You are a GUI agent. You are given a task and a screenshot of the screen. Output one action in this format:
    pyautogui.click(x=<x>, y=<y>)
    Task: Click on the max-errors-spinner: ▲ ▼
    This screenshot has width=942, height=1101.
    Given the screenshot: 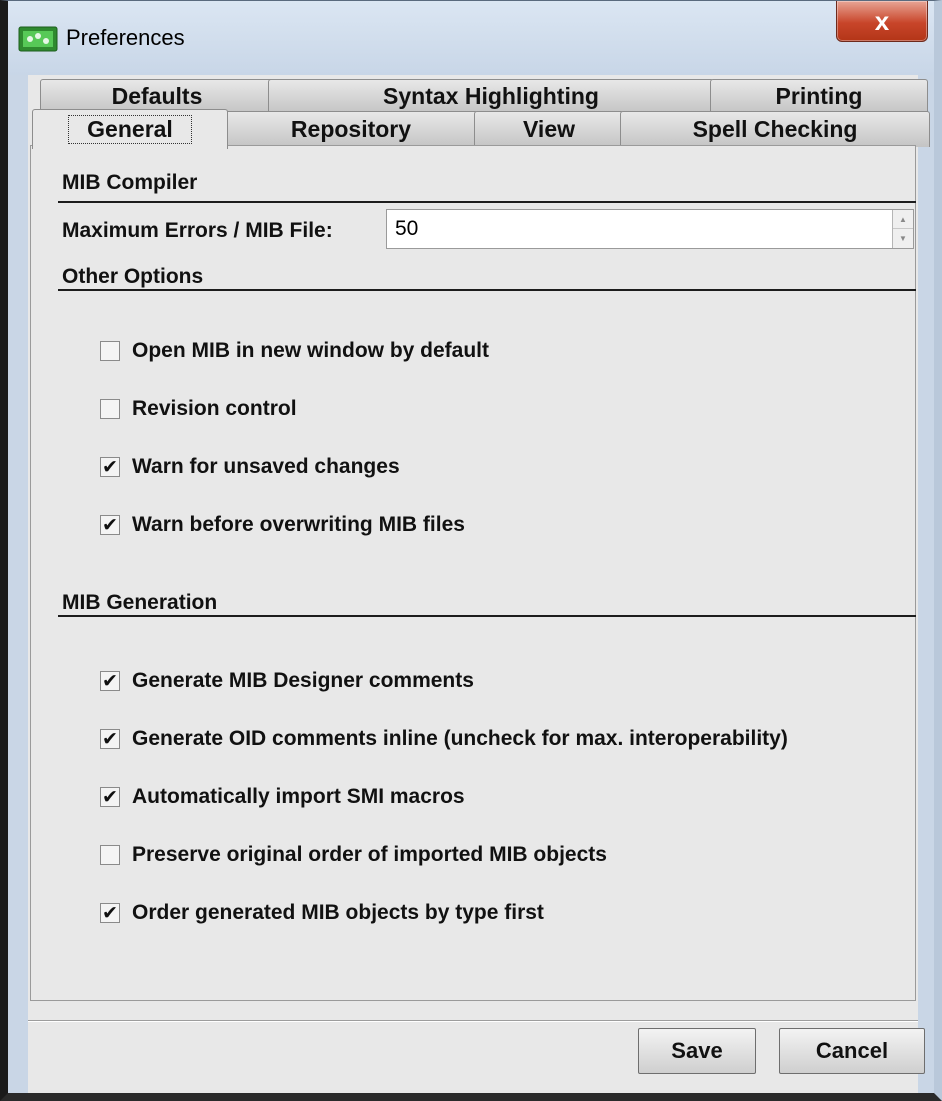 What is the action you would take?
    pyautogui.click(x=650, y=229)
    